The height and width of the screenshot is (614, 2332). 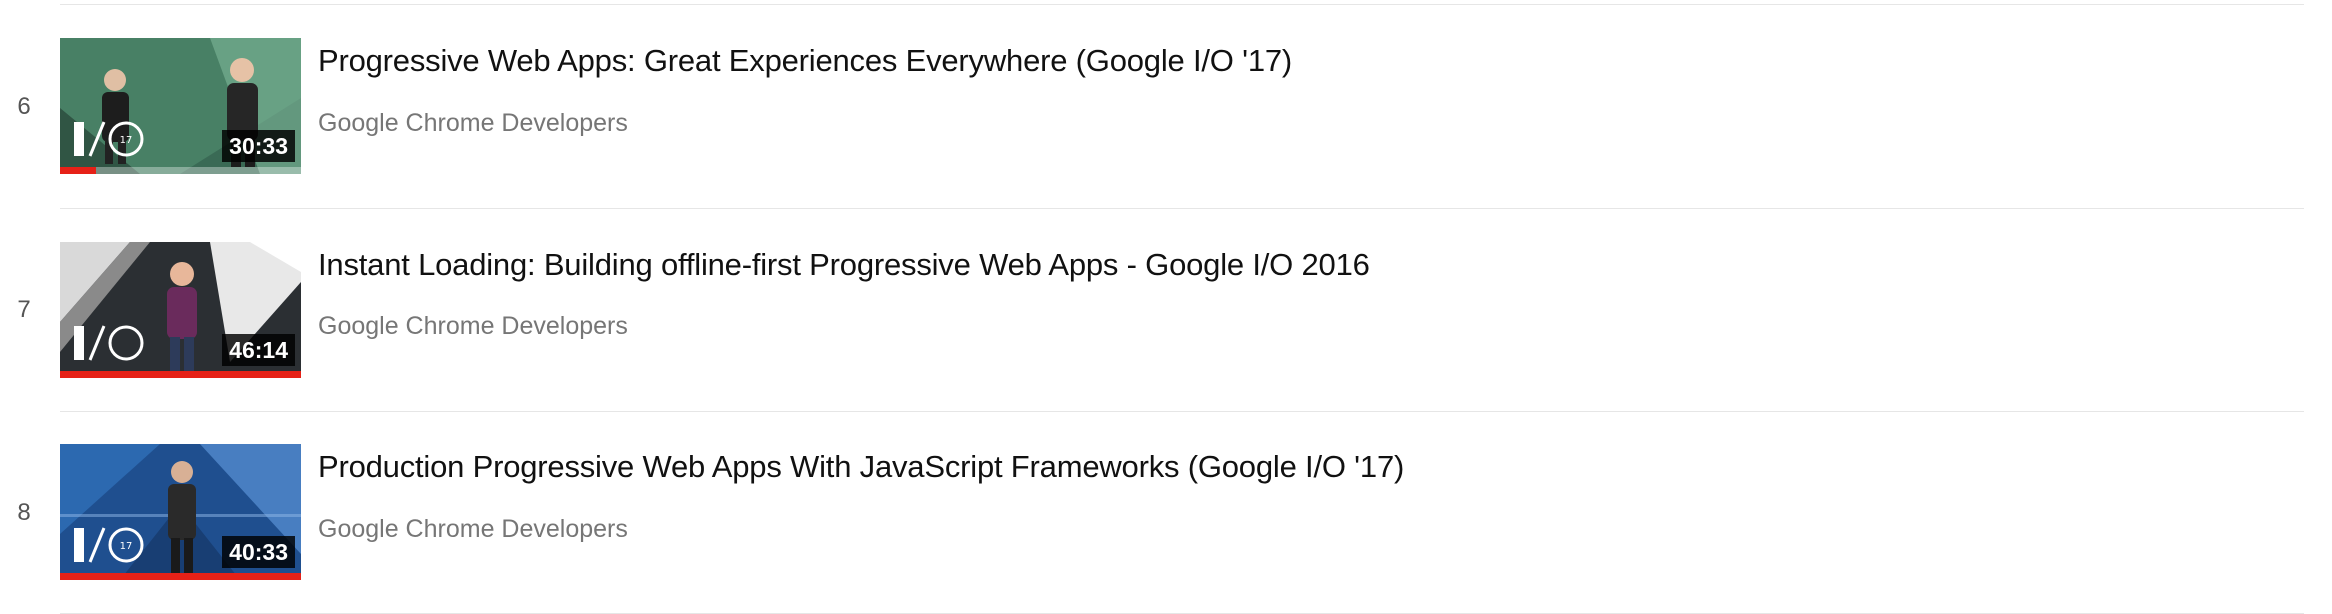 I want to click on video-thumbnail: 17 30:33, so click(x=180, y=106).